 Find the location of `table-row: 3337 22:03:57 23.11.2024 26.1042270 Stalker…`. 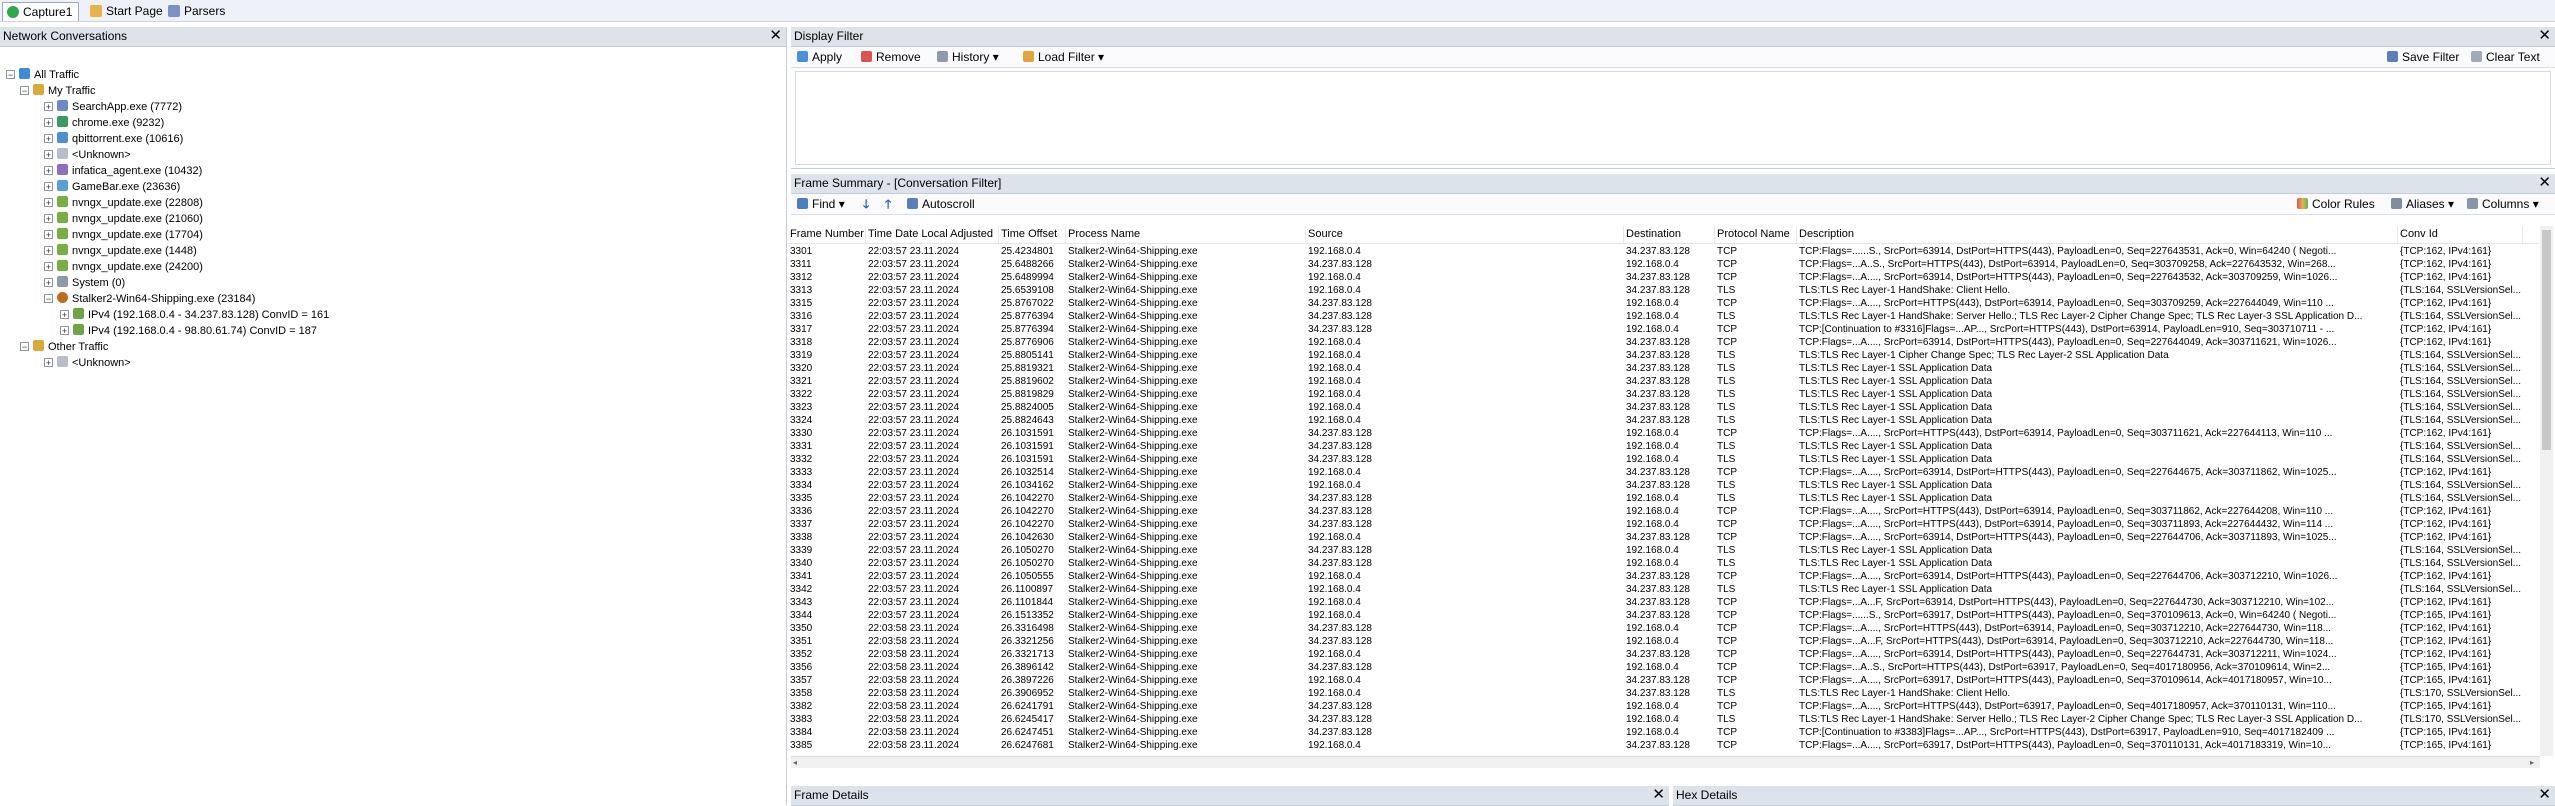

table-row: 3337 22:03:57 23.11.2024 26.1042270 Stalker… is located at coordinates (1663, 524).